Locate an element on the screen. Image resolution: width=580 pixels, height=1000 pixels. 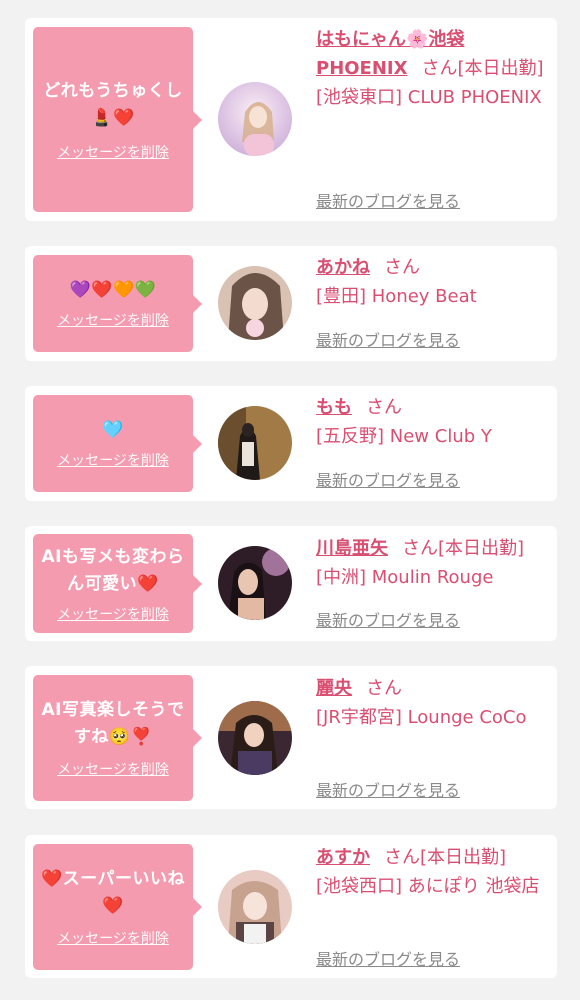
message-bubble: 🩵 メッセージを削除 is located at coordinates (117, 443).